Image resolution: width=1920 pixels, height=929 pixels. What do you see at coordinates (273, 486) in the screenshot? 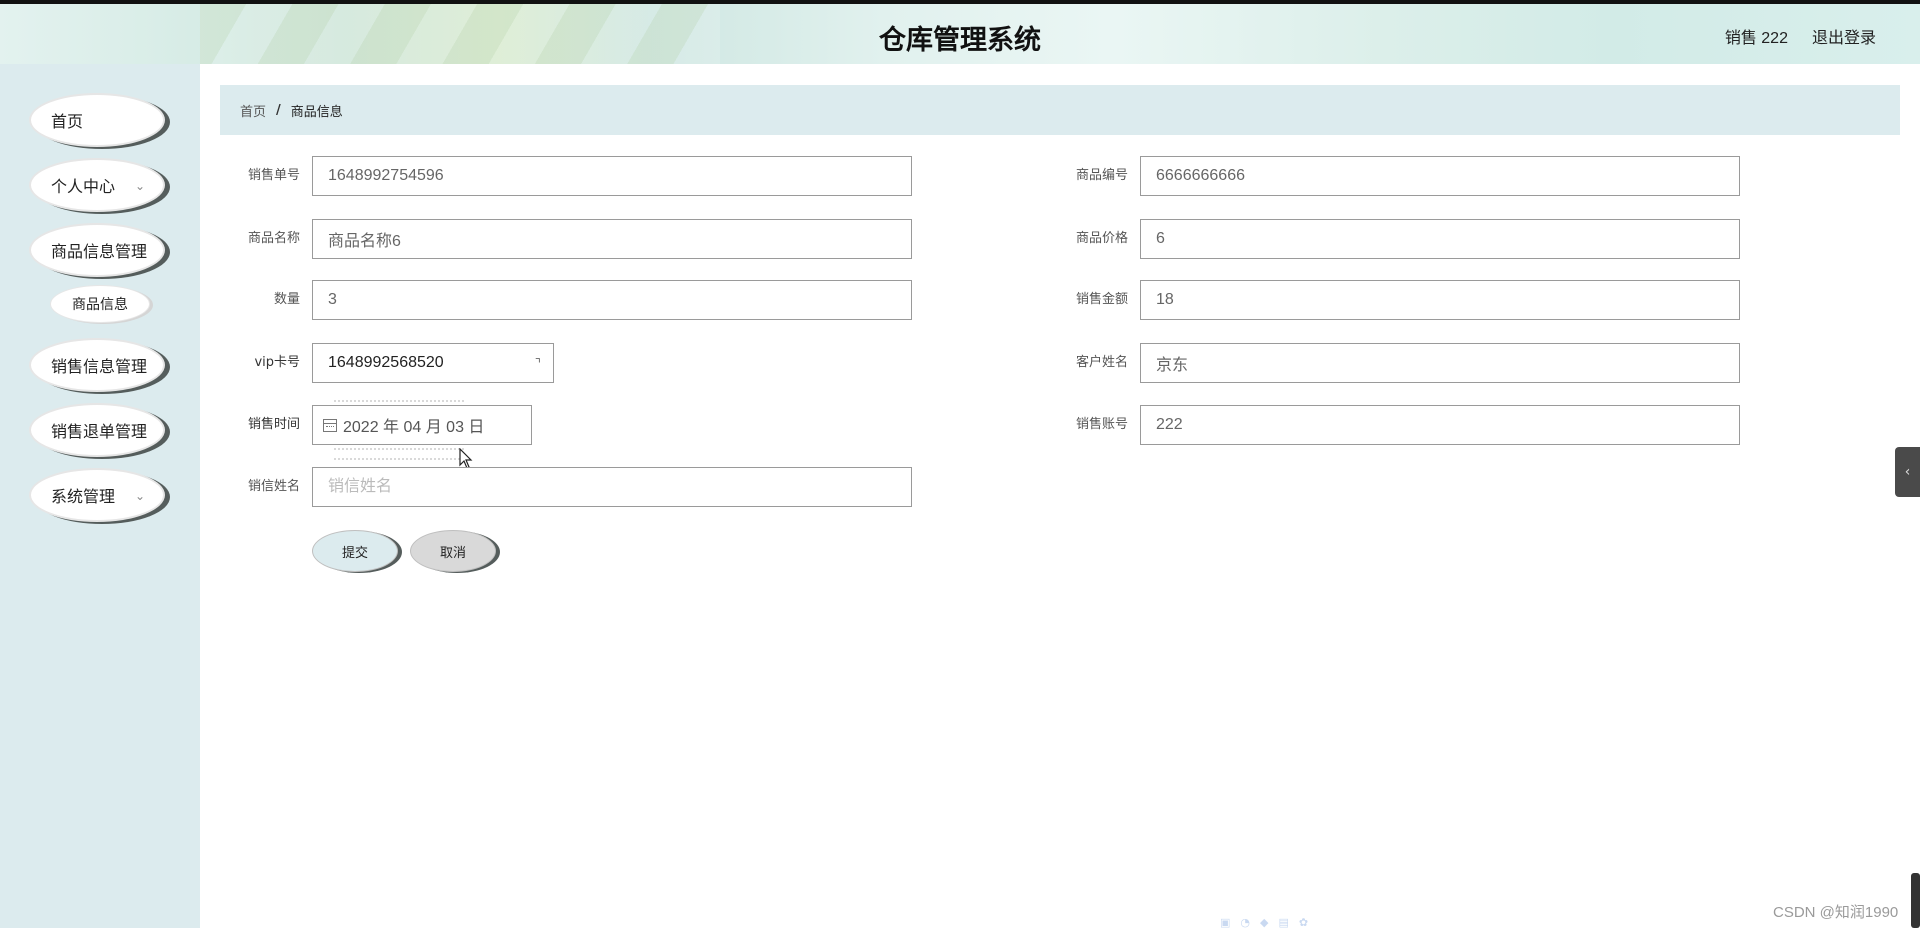
I see `seller-name-label: 销信姓名` at bounding box center [273, 486].